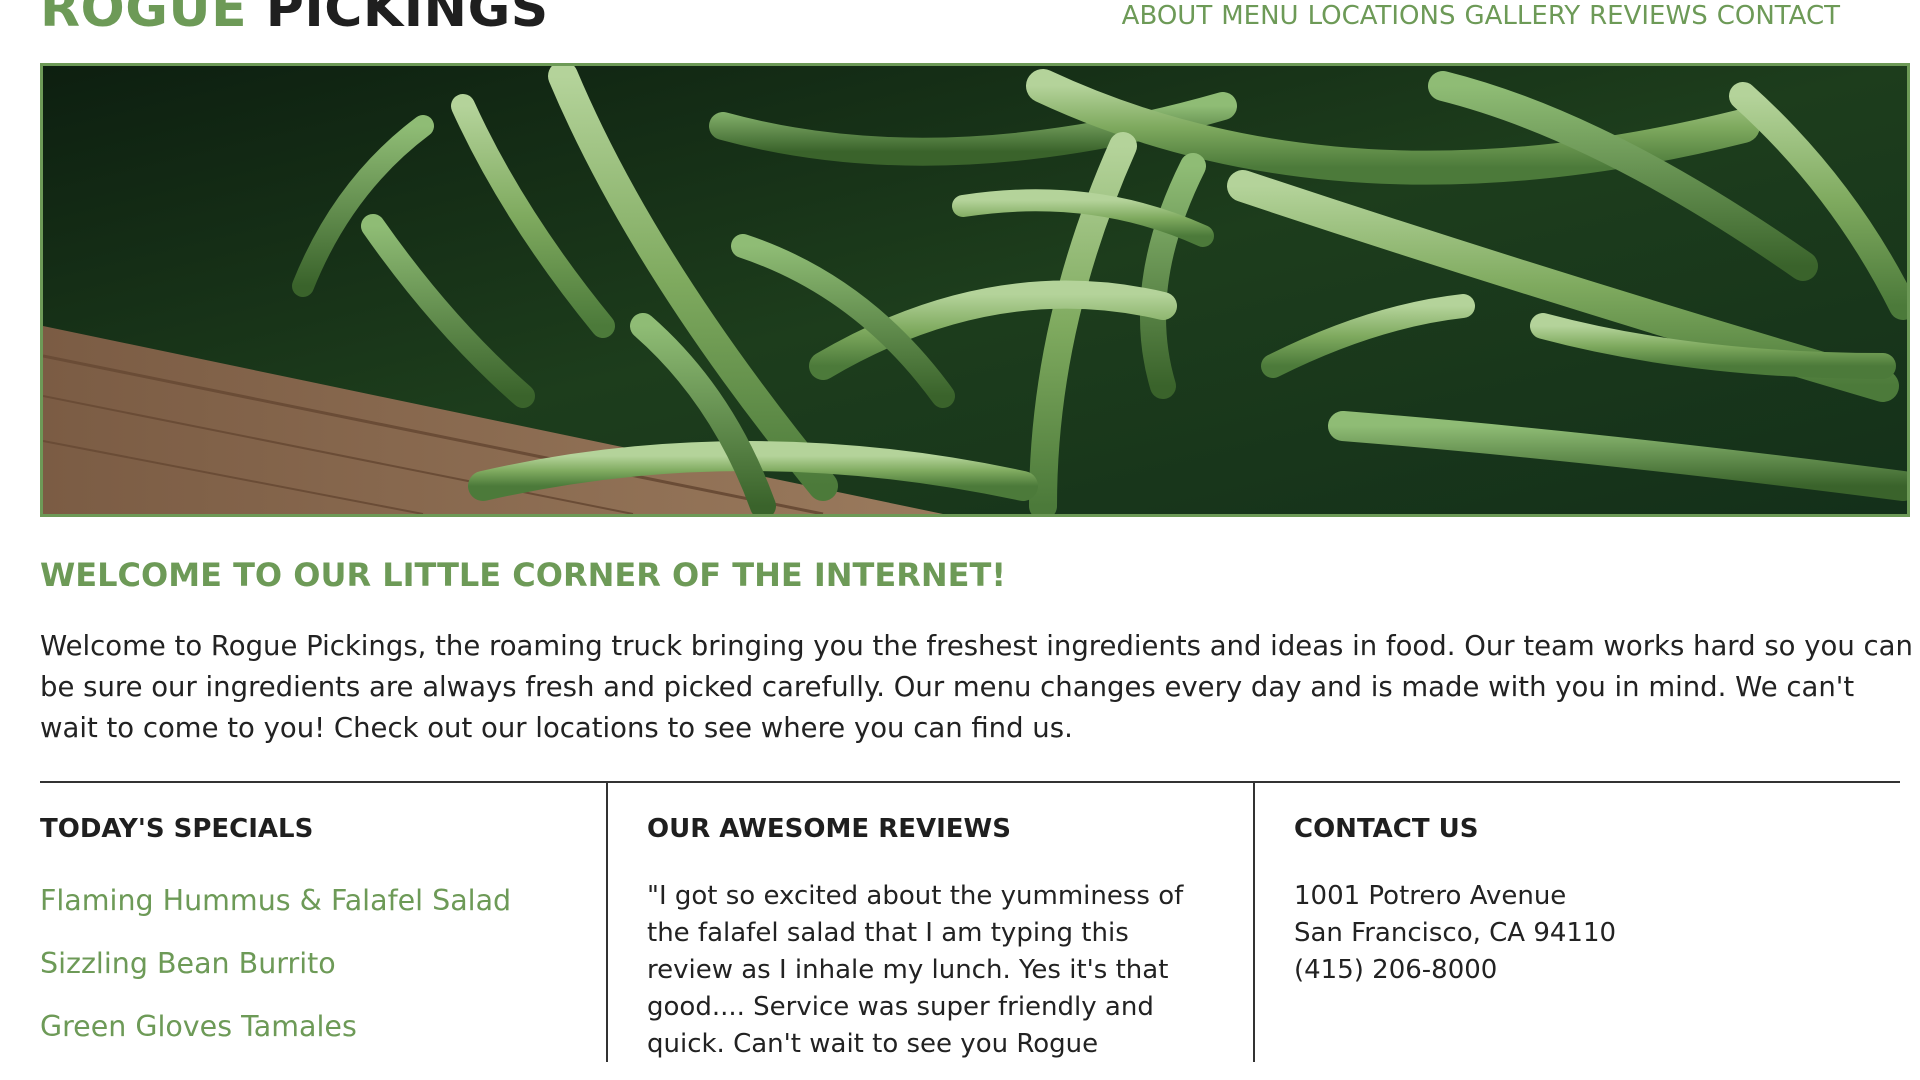 The image size is (1920, 1080). What do you see at coordinates (1382, 16) in the screenshot?
I see `nav-link-locations: LOCATIONS` at bounding box center [1382, 16].